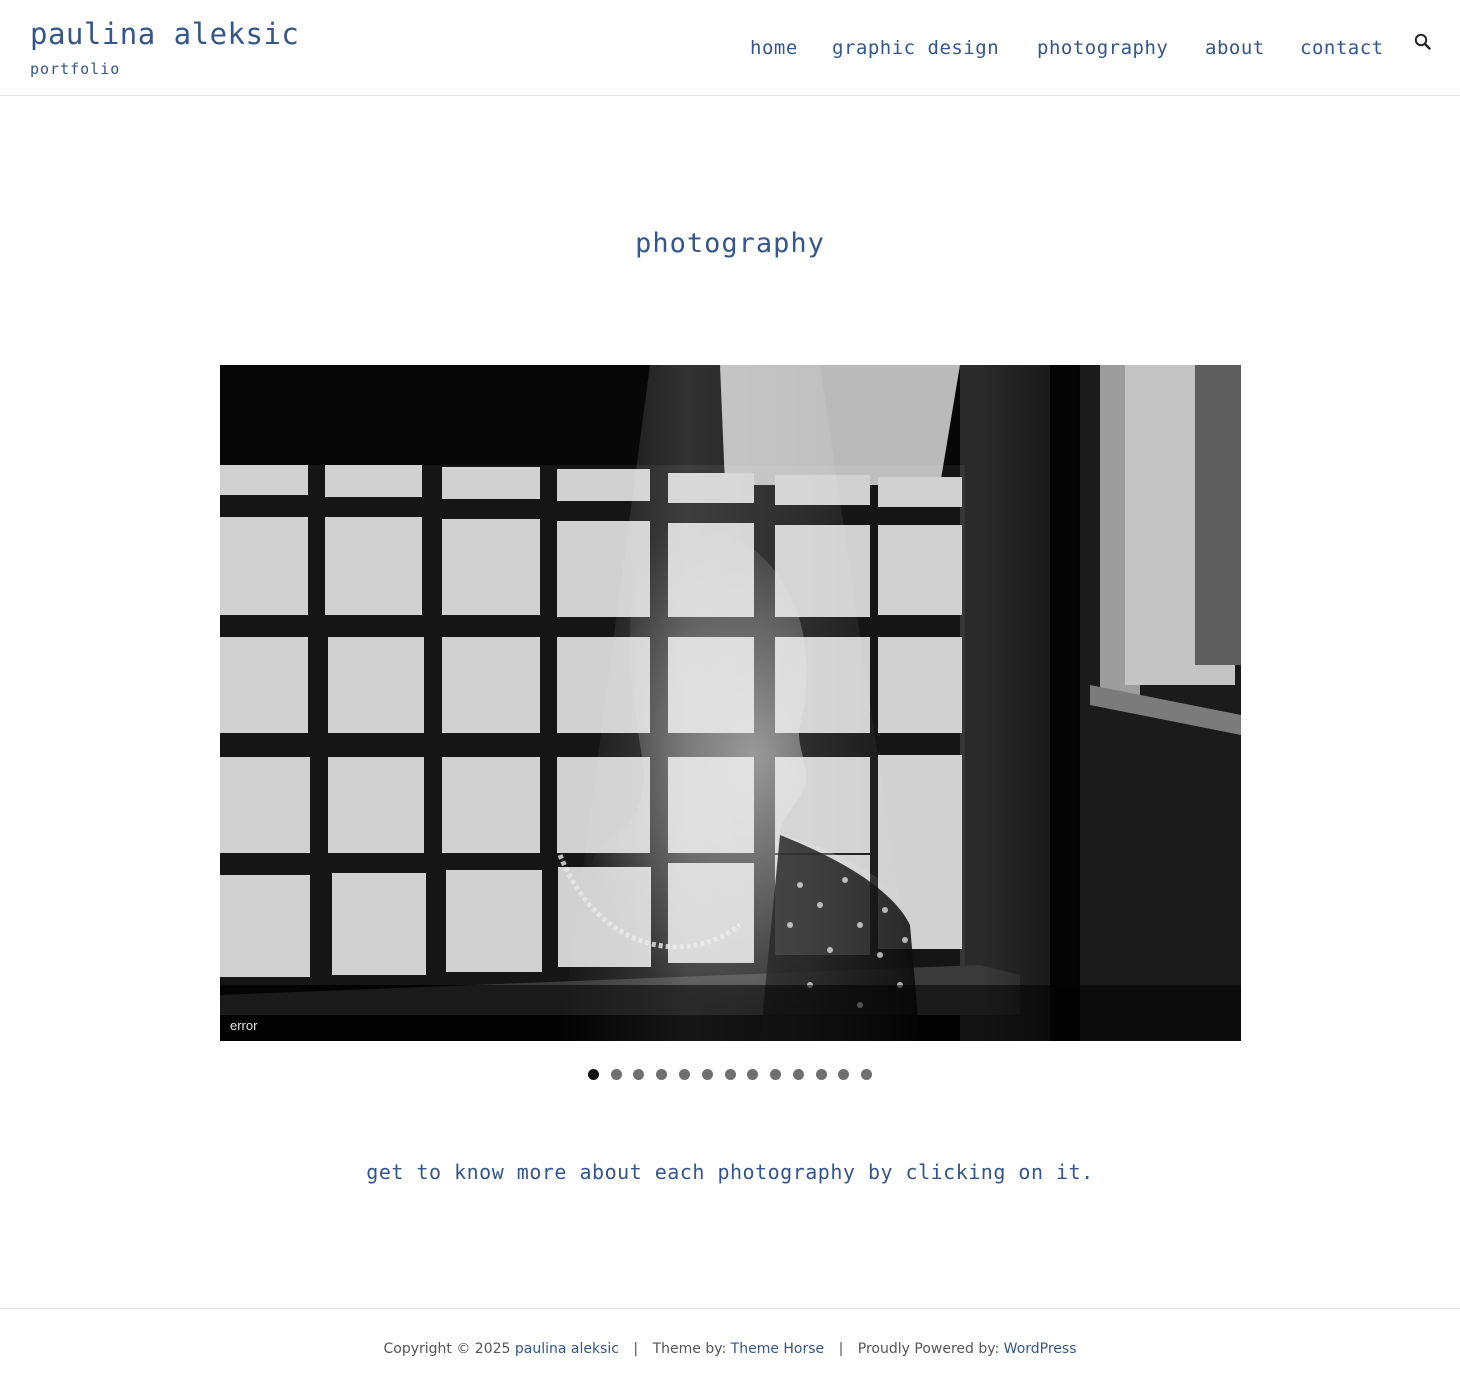 The width and height of the screenshot is (1460, 1392). Describe the element at coordinates (75, 69) in the screenshot. I see `site-tagline: portfolio` at that location.